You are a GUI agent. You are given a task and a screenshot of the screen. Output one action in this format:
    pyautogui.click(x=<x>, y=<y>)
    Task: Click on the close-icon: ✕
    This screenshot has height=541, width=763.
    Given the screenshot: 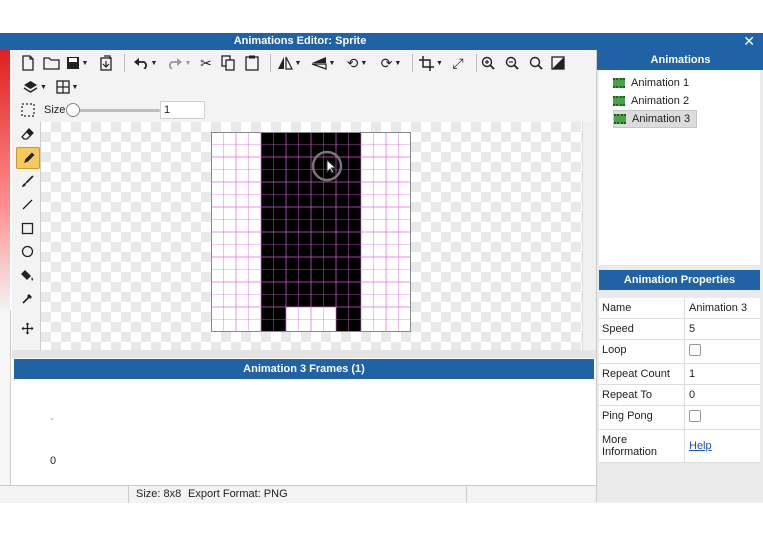 What is the action you would take?
    pyautogui.click(x=749, y=41)
    